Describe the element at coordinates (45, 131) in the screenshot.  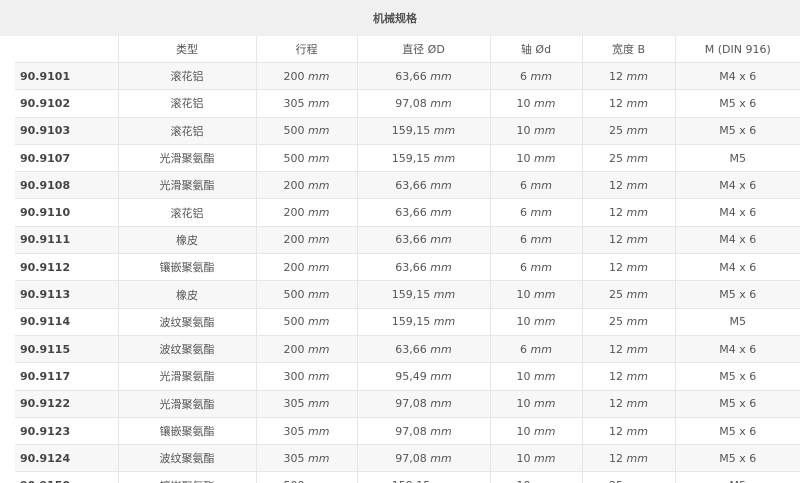
I see `cell-code-value: 90.9103` at that location.